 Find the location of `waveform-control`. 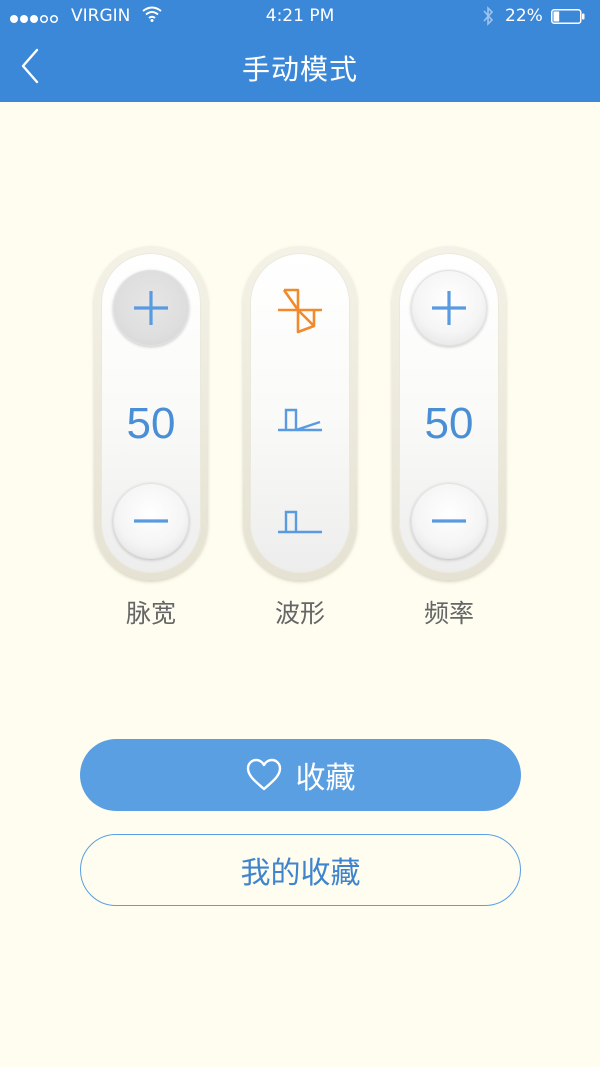

waveform-control is located at coordinates (300, 413).